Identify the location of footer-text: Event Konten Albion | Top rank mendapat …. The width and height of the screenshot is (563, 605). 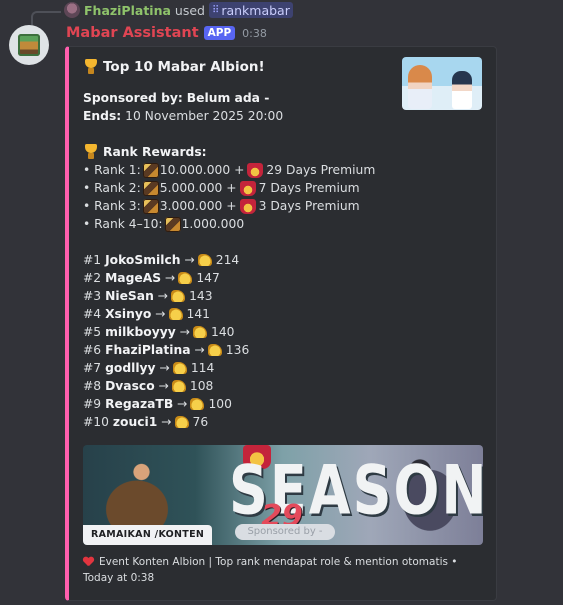
(278, 562).